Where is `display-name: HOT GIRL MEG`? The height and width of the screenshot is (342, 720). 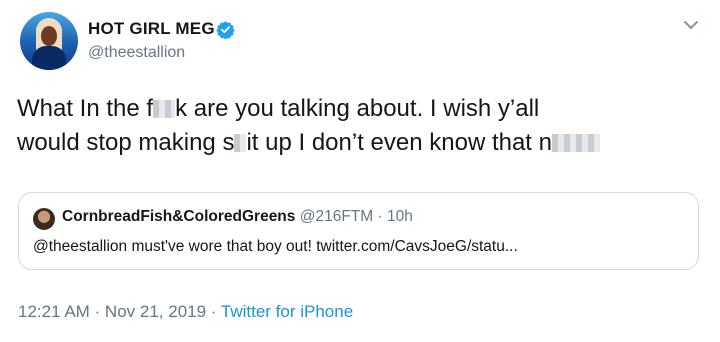
display-name: HOT GIRL MEG is located at coordinates (151, 29).